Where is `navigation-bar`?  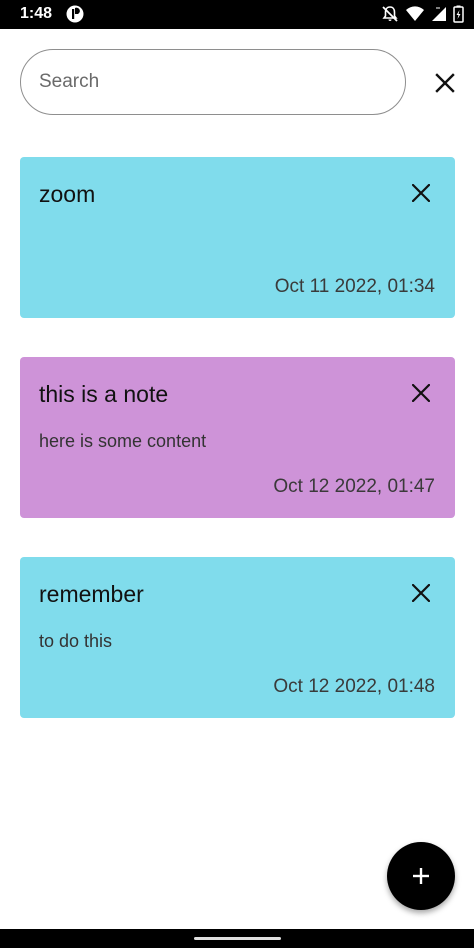 navigation-bar is located at coordinates (237, 938).